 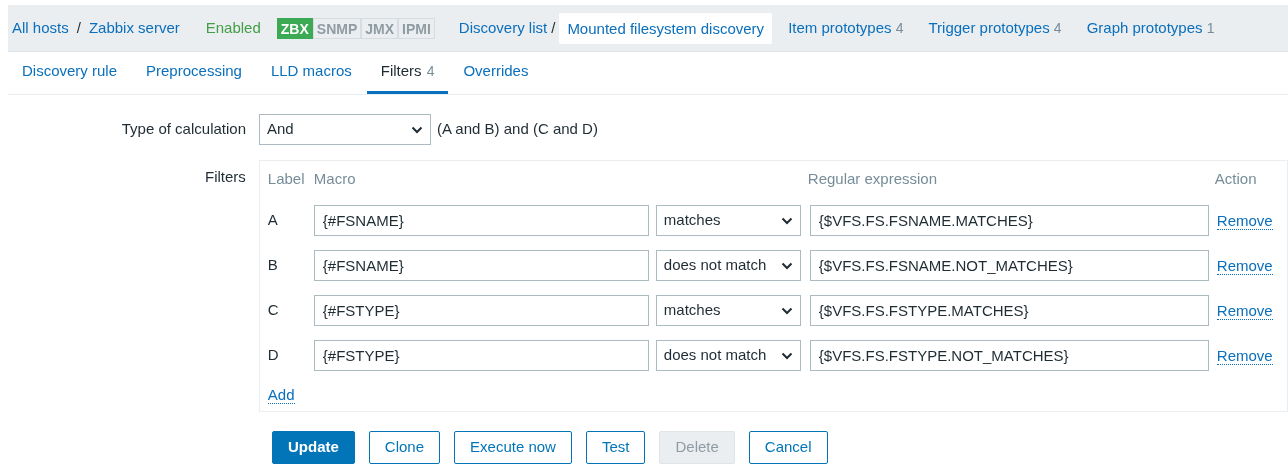 I want to click on filter-label: A, so click(x=273, y=220).